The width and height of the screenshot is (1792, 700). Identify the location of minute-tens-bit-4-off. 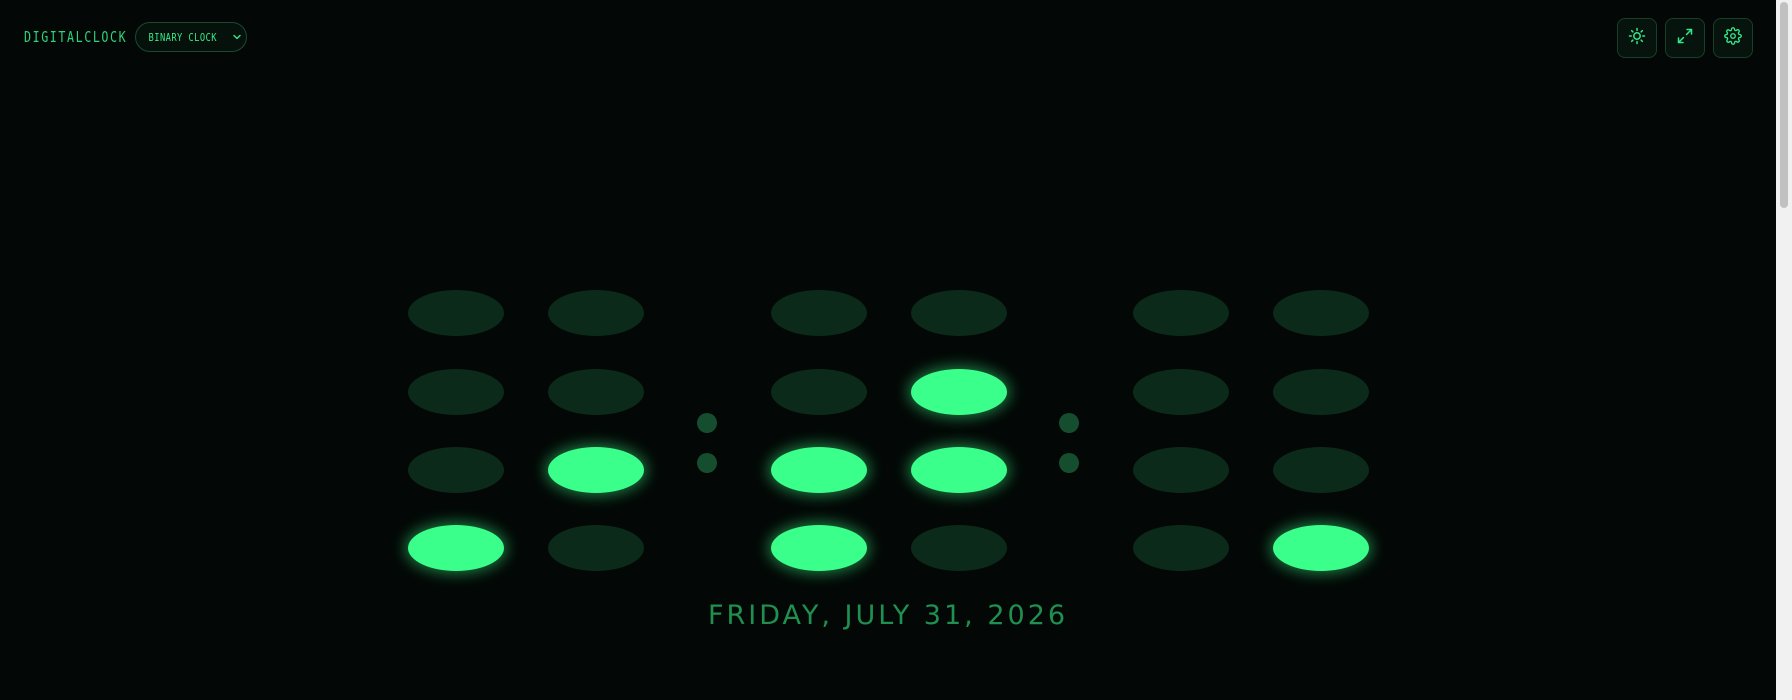
(819, 392).